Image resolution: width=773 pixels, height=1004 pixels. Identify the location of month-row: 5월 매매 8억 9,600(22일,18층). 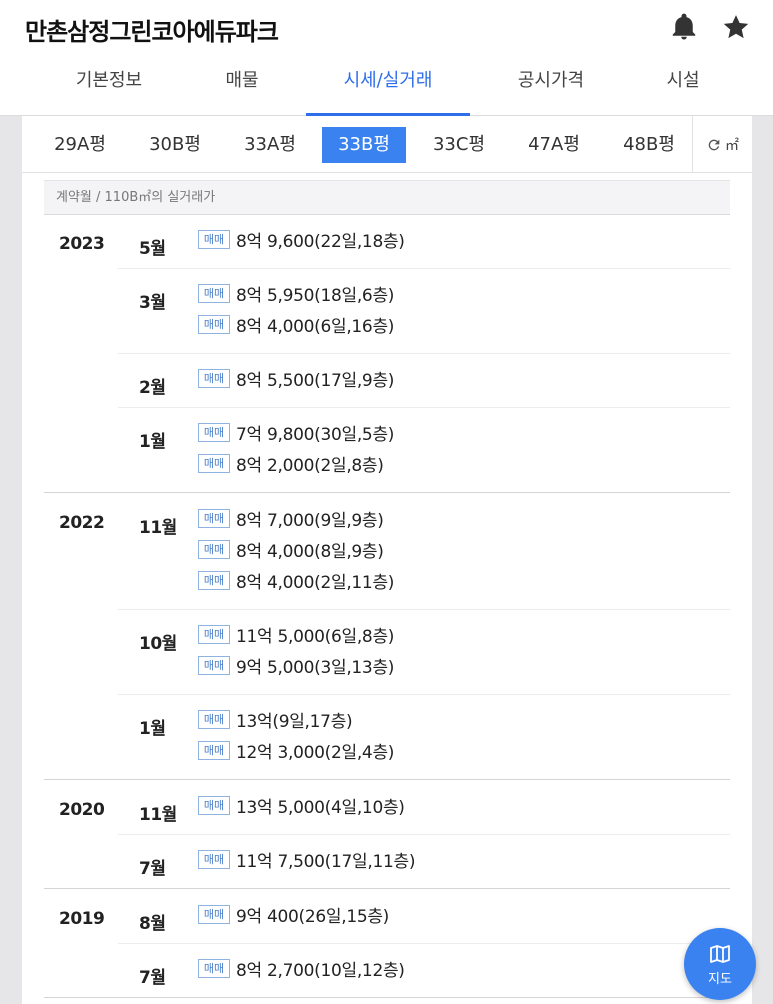
(424, 242).